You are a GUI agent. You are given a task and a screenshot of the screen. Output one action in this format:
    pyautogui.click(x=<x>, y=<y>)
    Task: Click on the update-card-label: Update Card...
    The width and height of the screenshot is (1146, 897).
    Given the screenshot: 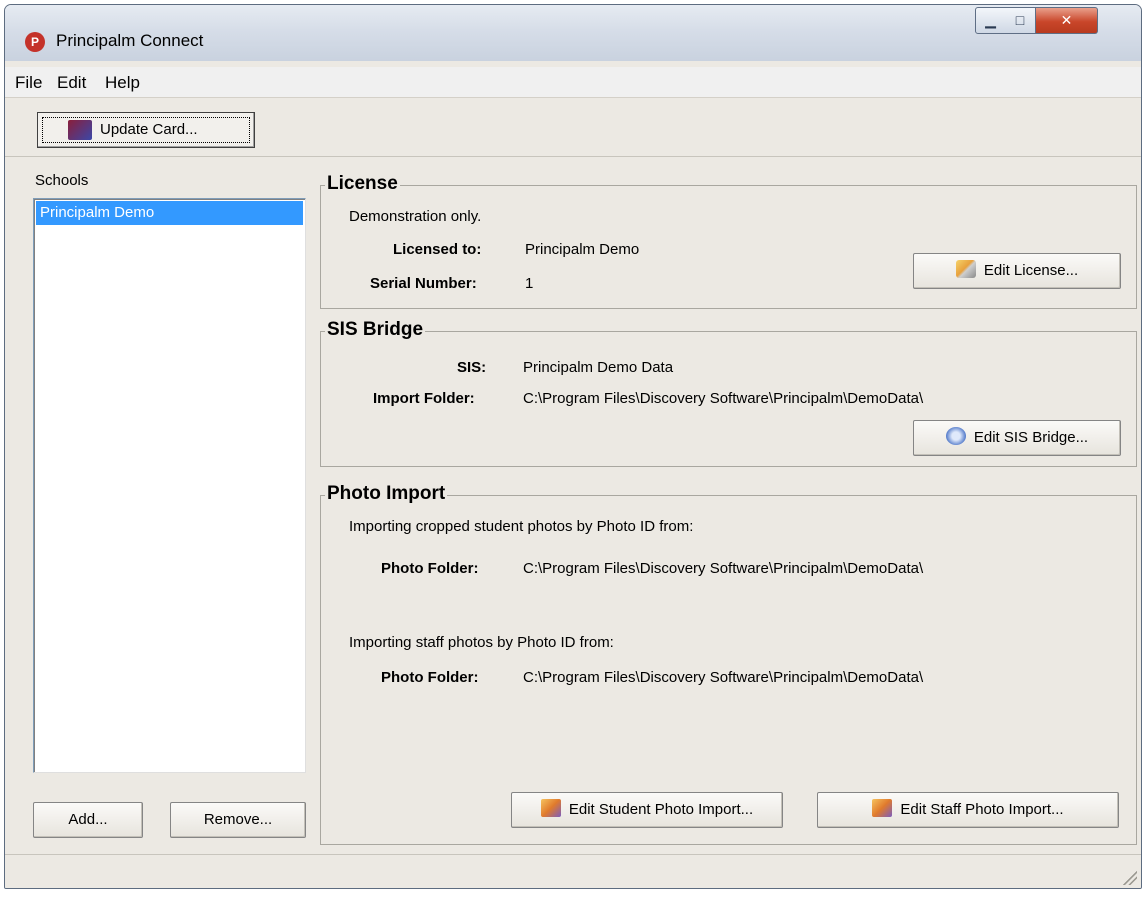 What is the action you would take?
    pyautogui.click(x=149, y=129)
    